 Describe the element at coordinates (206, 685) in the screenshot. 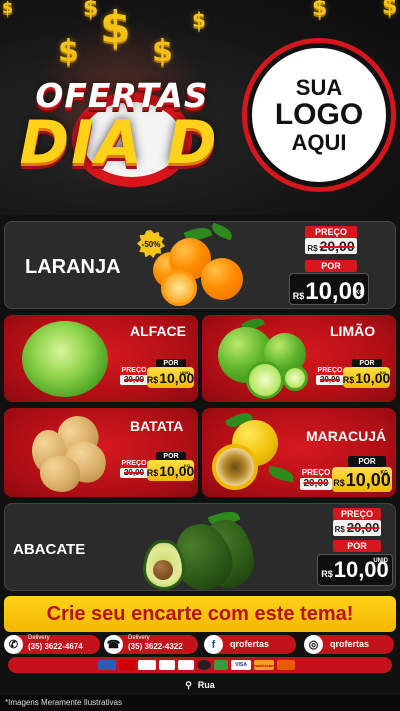

I see `address-text: Rua` at that location.